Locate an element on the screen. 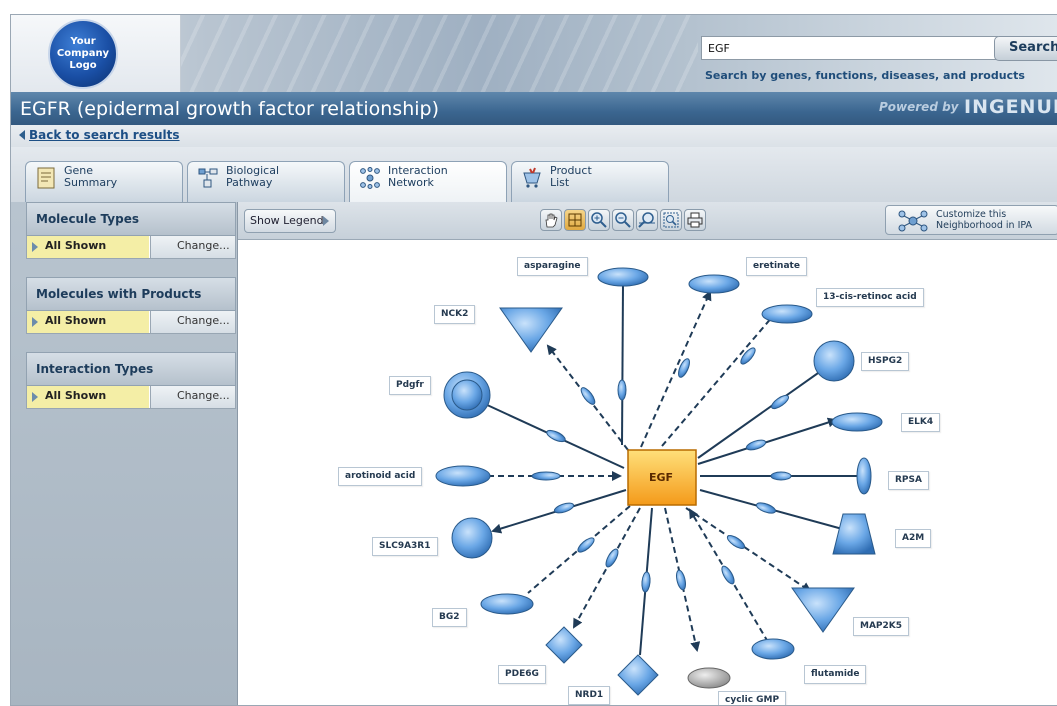 The image size is (1057, 706). edge-elk4 is located at coordinates (767, 441).